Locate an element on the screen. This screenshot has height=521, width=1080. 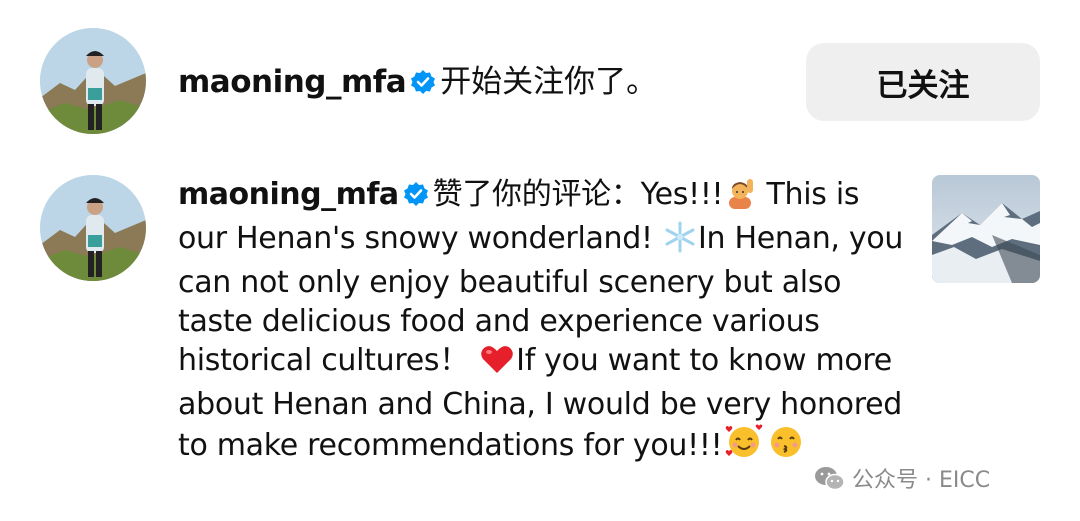
wechat-icon is located at coordinates (830, 482).